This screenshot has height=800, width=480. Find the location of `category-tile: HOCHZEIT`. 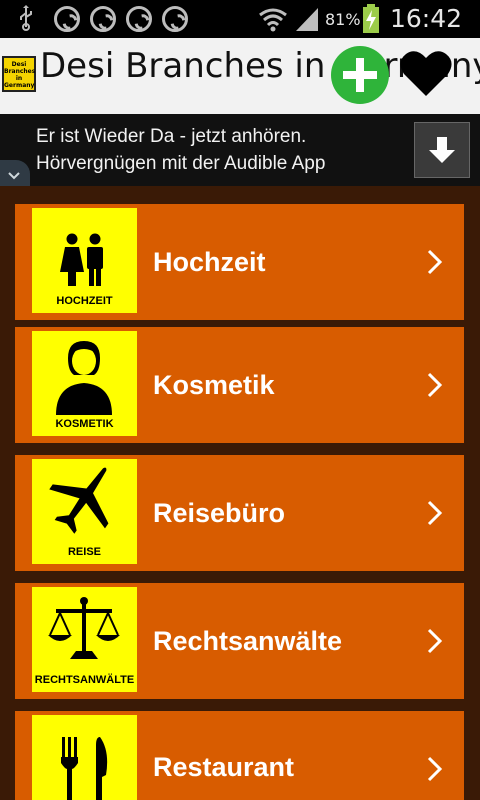

category-tile: HOCHZEIT is located at coordinates (84, 260).